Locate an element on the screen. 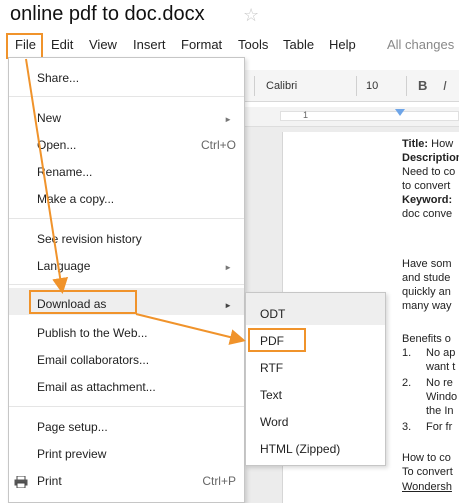  ruler-number: 1 is located at coordinates (306, 115).